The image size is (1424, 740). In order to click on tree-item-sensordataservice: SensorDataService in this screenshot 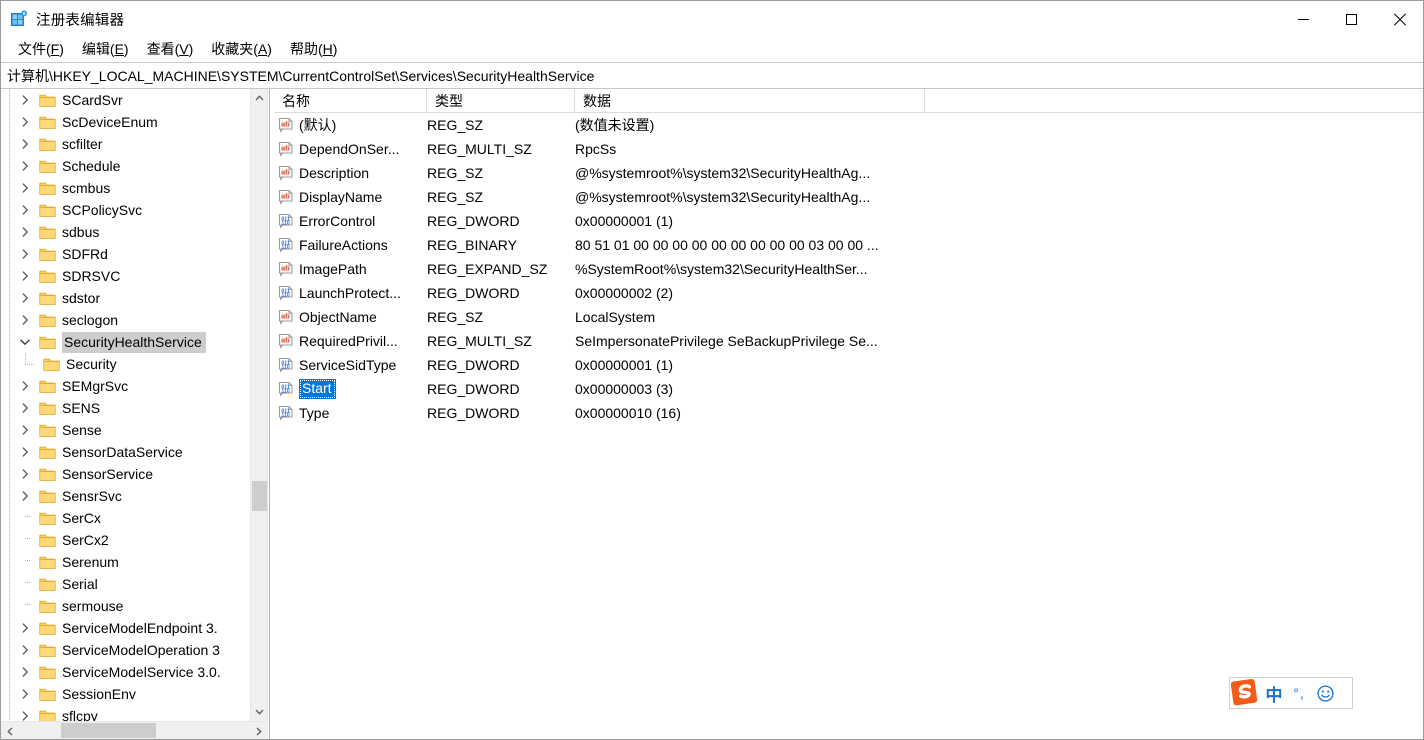, I will do `click(125, 452)`.